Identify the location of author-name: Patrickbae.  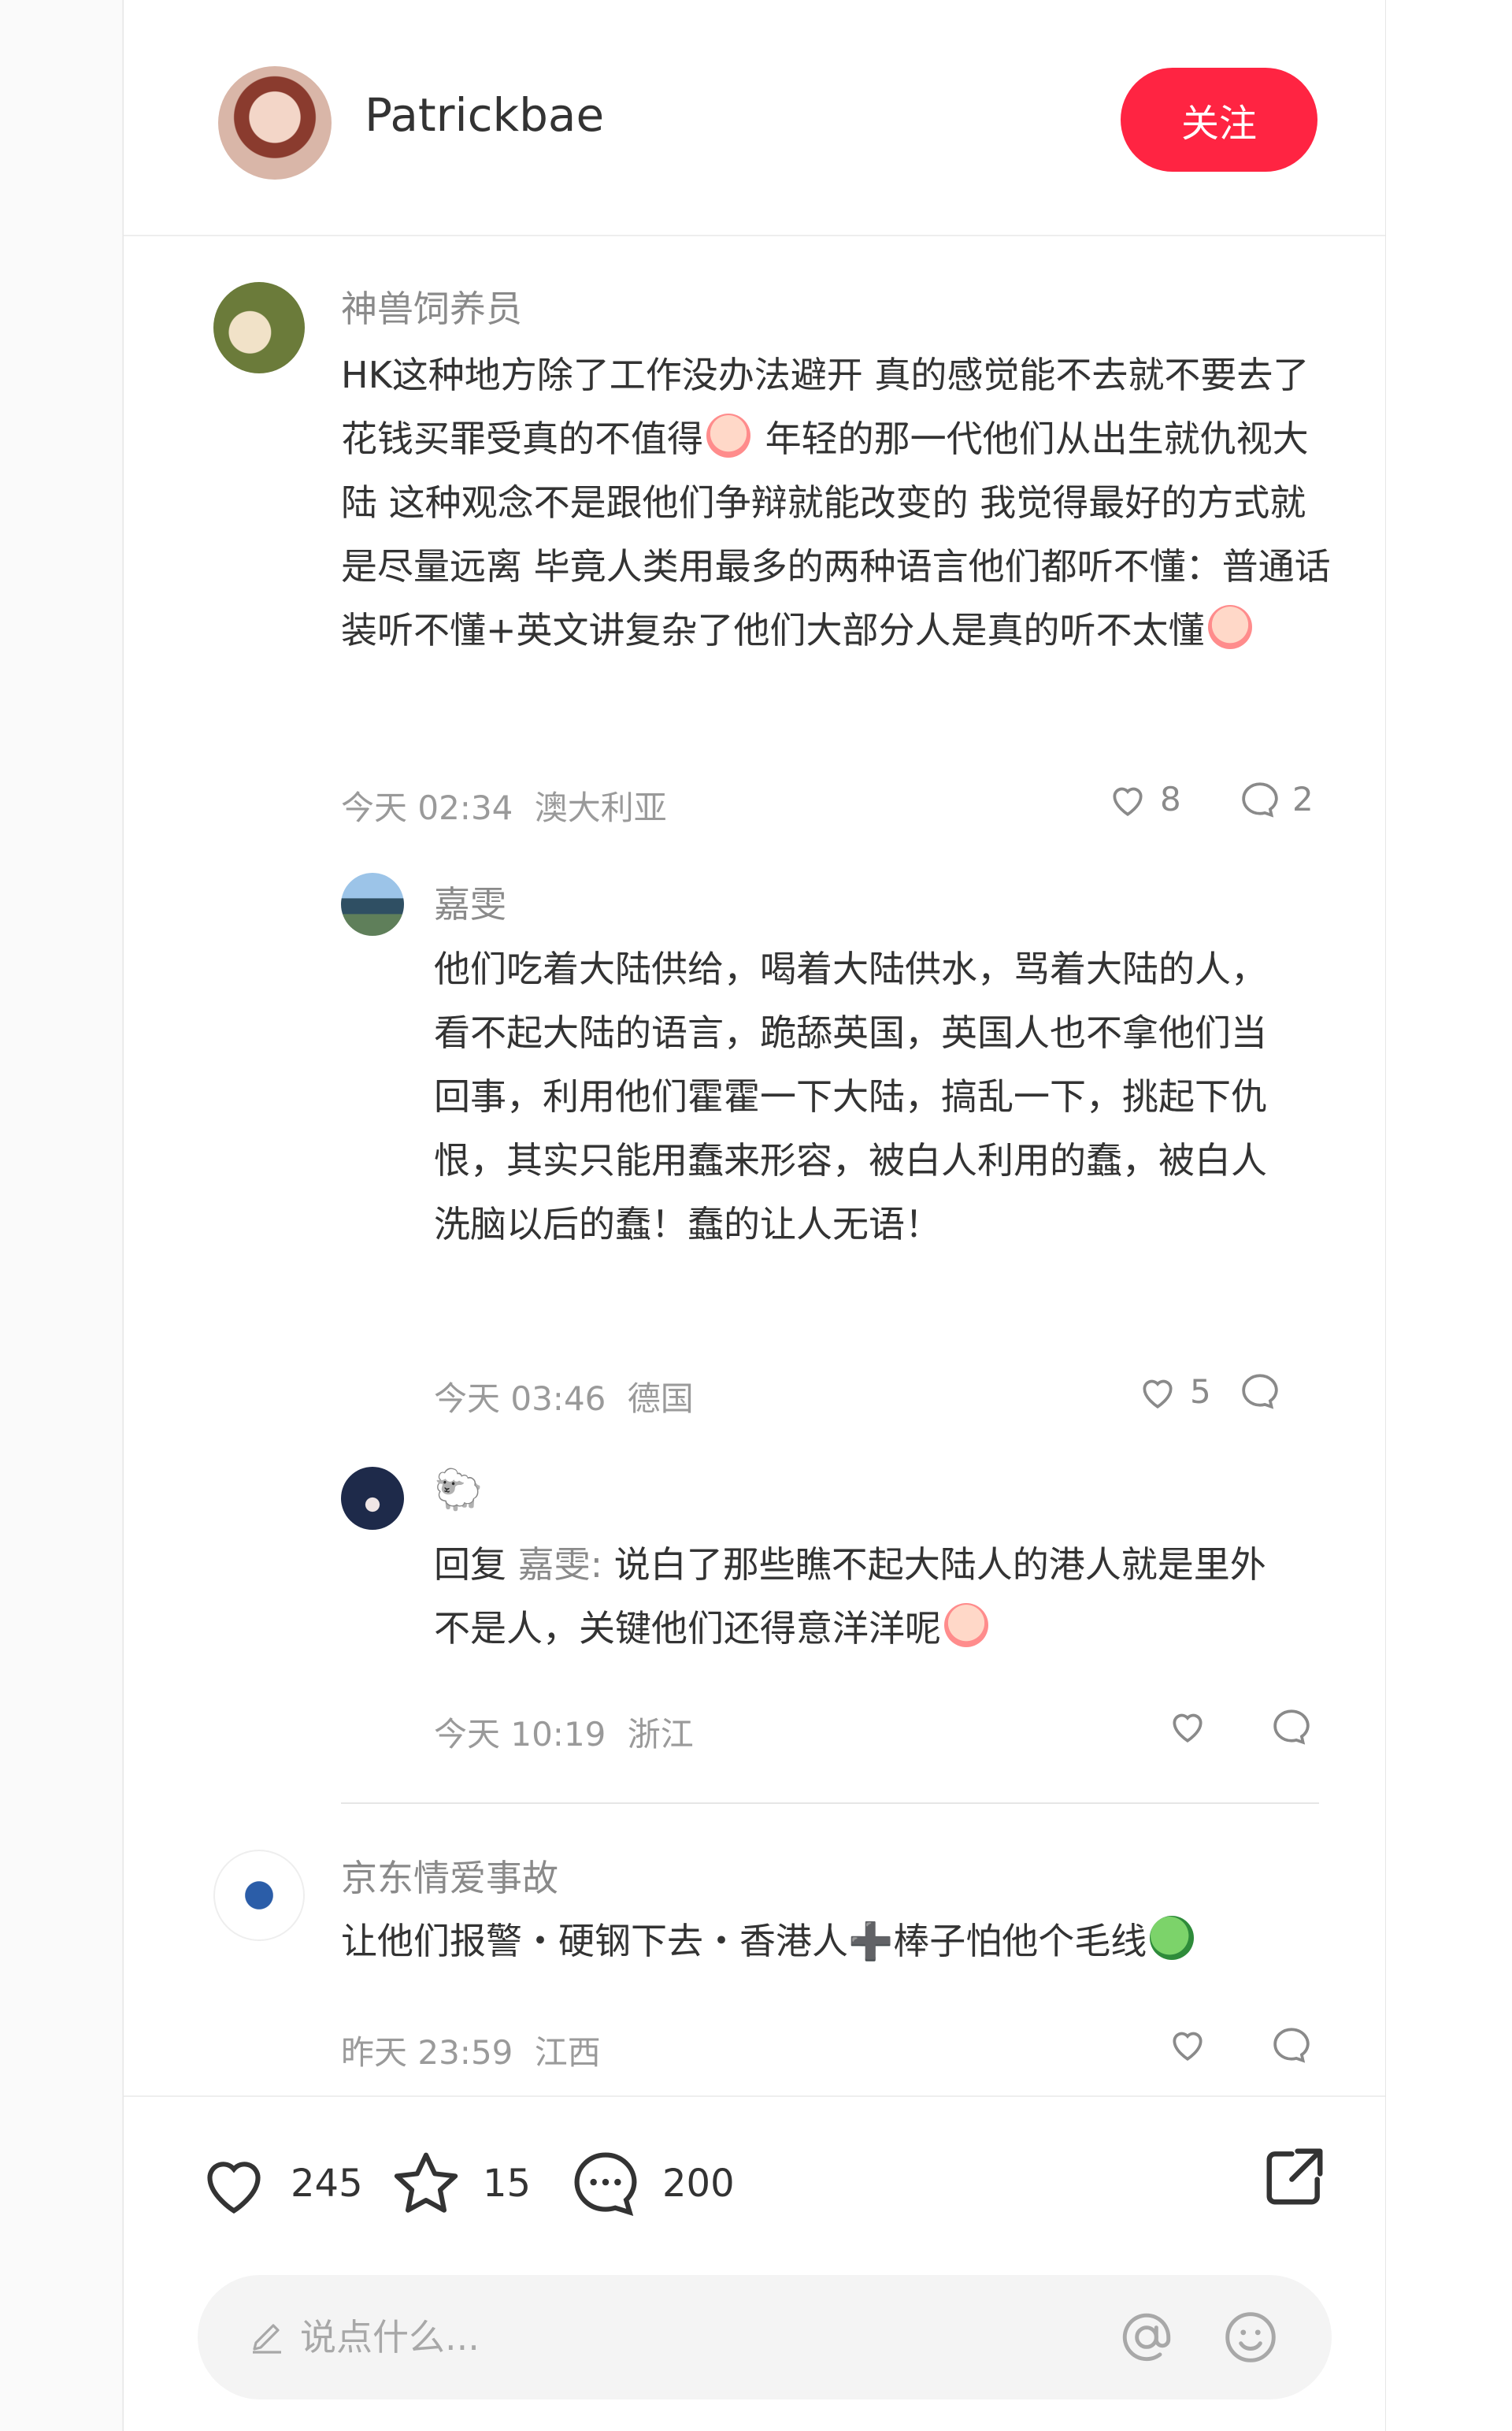
(484, 115).